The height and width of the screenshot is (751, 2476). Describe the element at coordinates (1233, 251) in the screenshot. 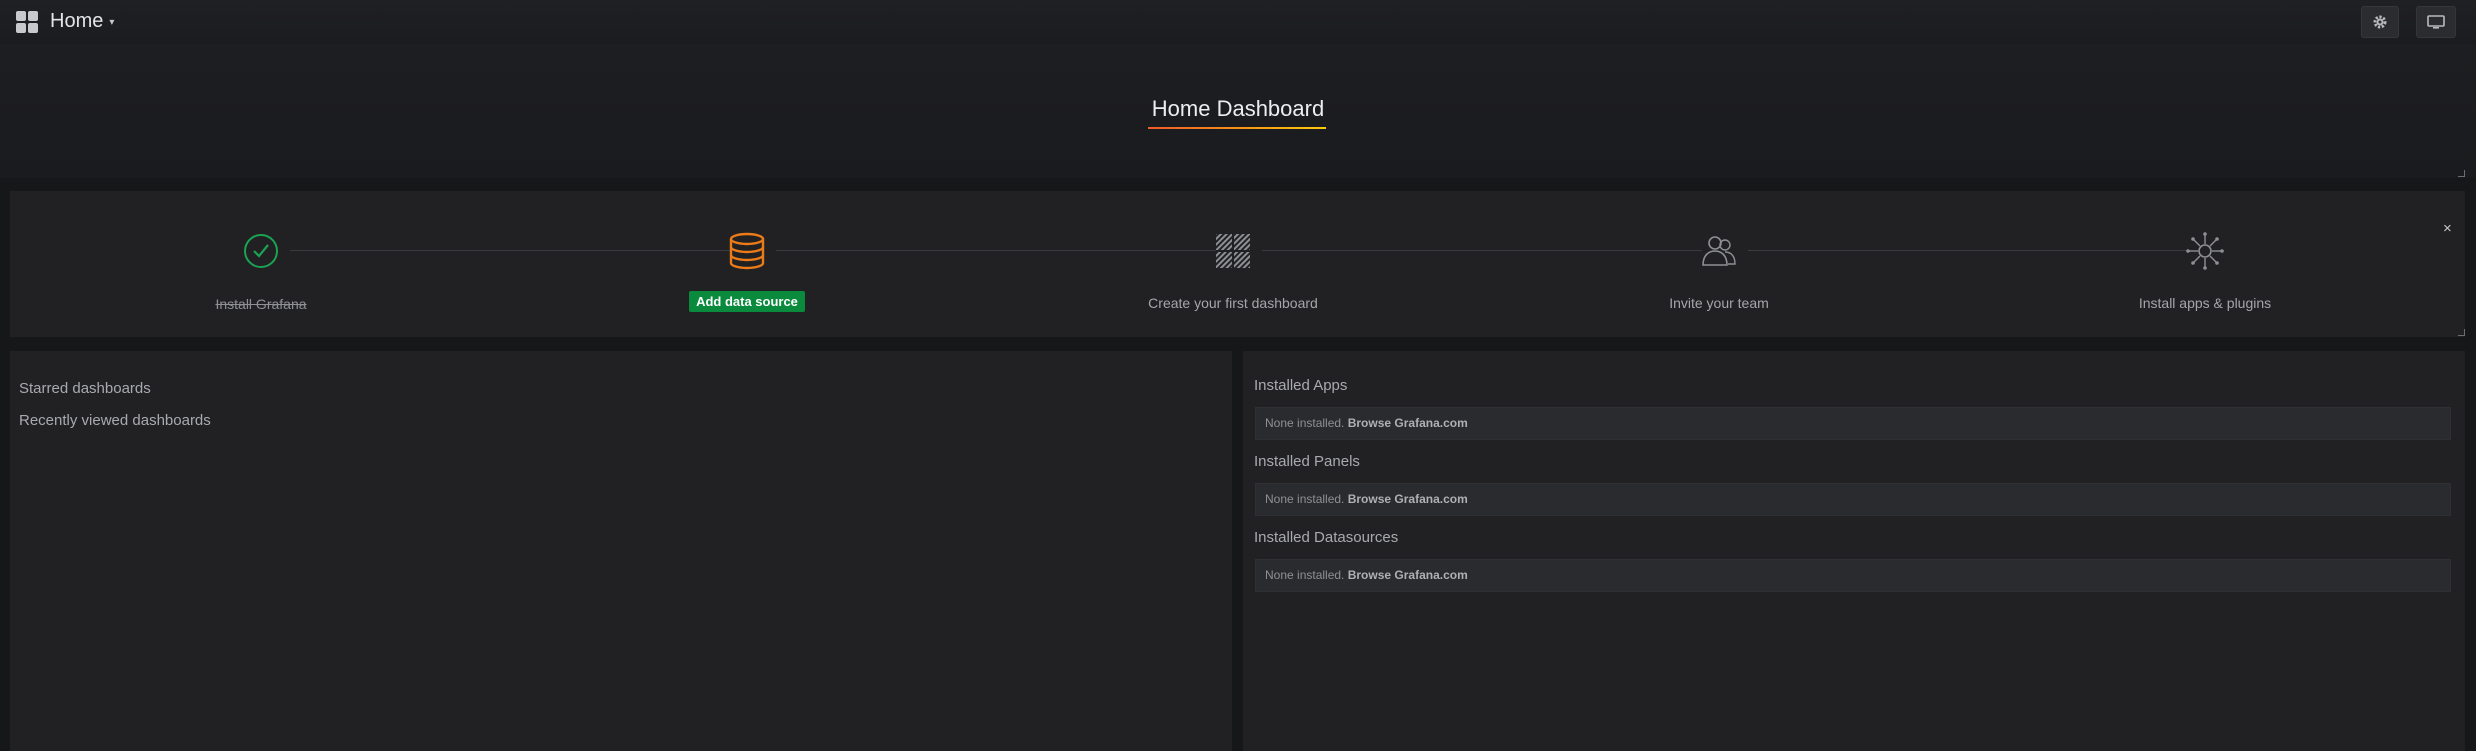

I see `dashboard-grid-icon` at that location.